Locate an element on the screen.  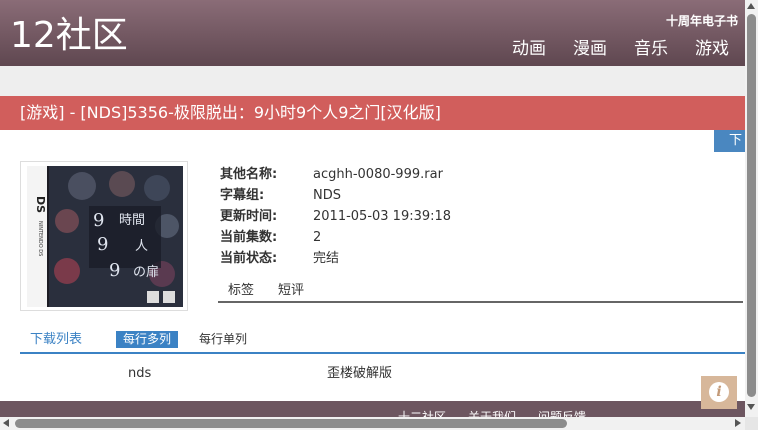
svg-text: 時間 is located at coordinates (132, 220).